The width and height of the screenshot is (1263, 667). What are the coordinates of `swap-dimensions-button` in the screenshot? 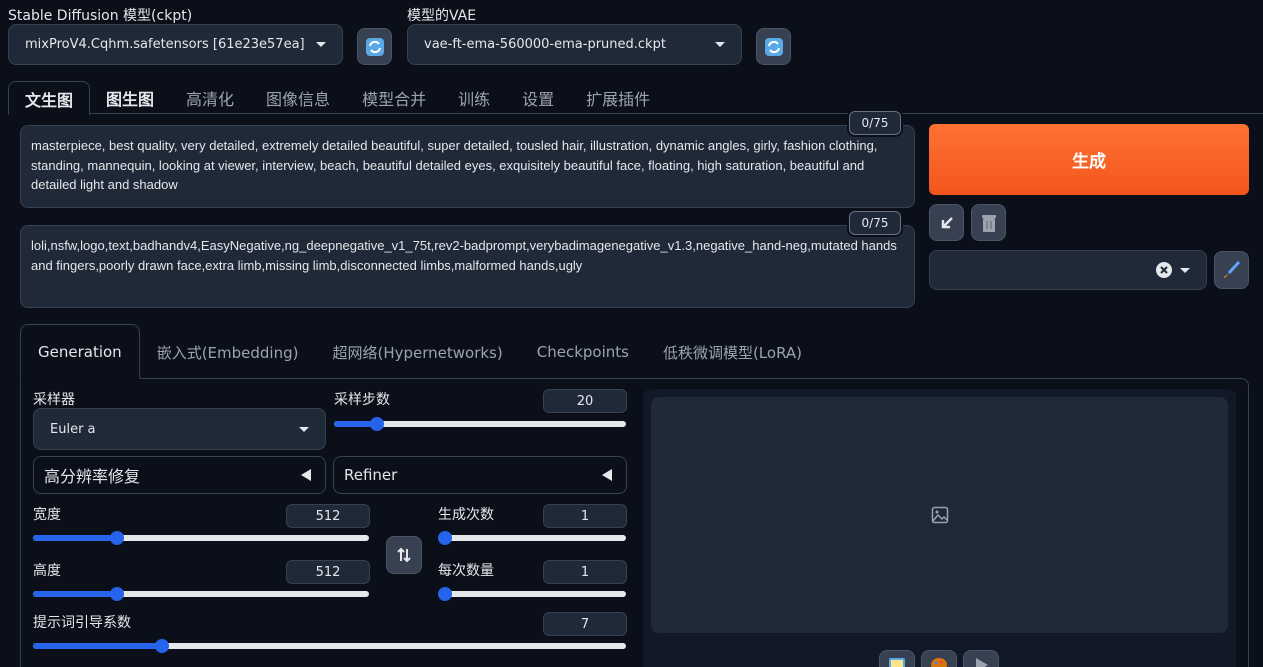 It's located at (404, 555).